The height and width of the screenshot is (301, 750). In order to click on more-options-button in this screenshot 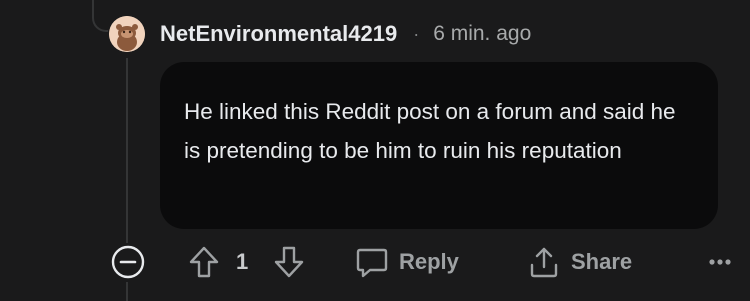, I will do `click(720, 262)`.